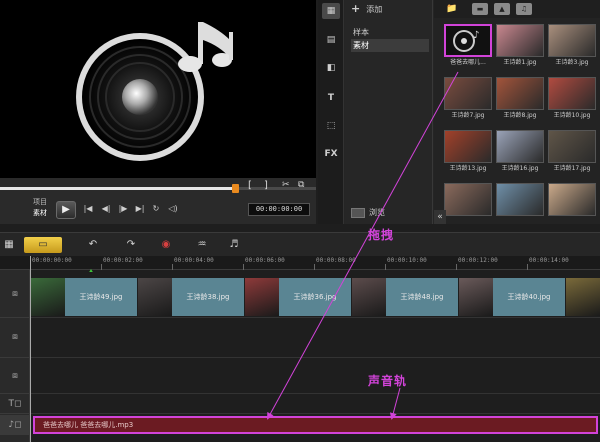 The width and height of the screenshot is (600, 442). Describe the element at coordinates (250, 185) in the screenshot. I see `mark-in-button: [` at that location.